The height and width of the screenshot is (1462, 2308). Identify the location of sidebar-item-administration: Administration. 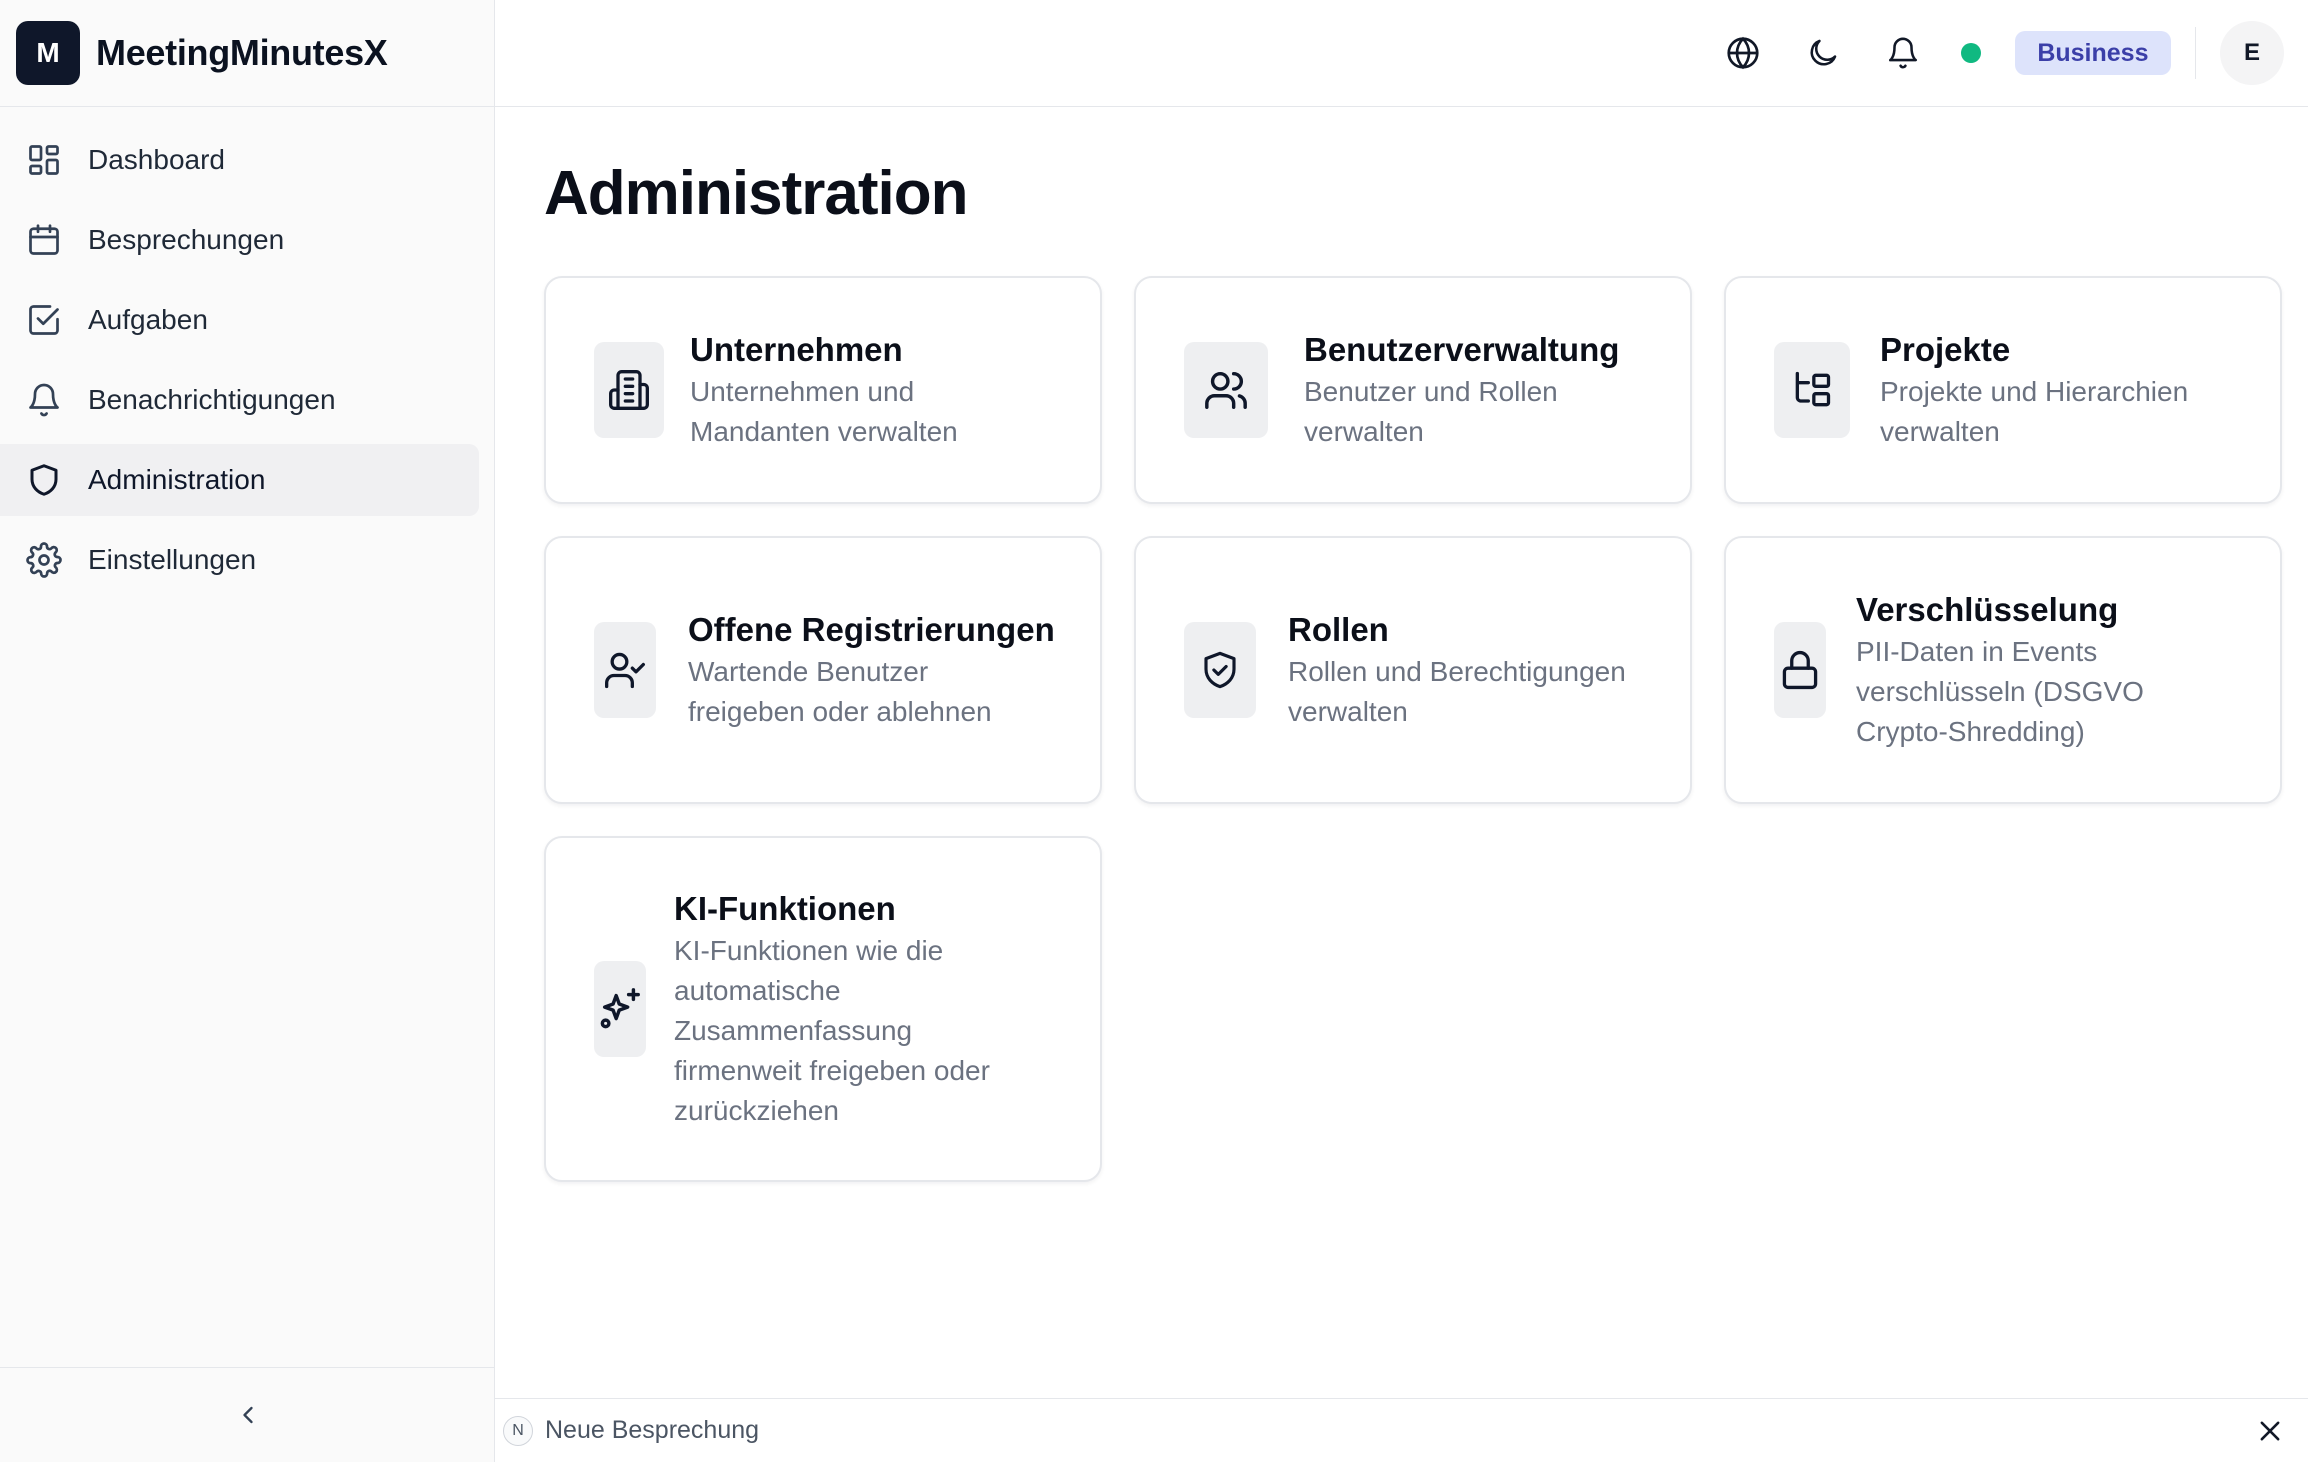
(239, 480).